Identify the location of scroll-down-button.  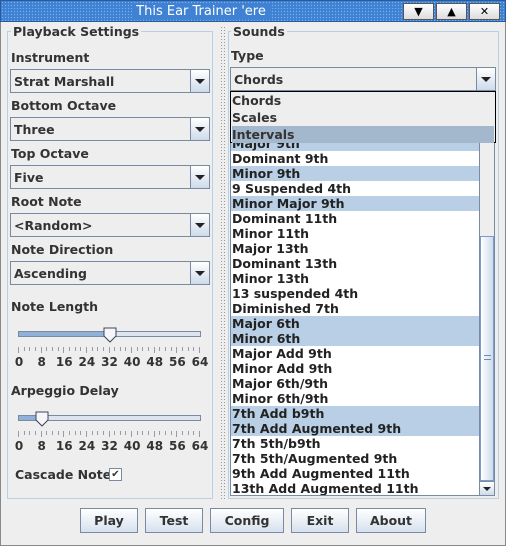
(487, 488).